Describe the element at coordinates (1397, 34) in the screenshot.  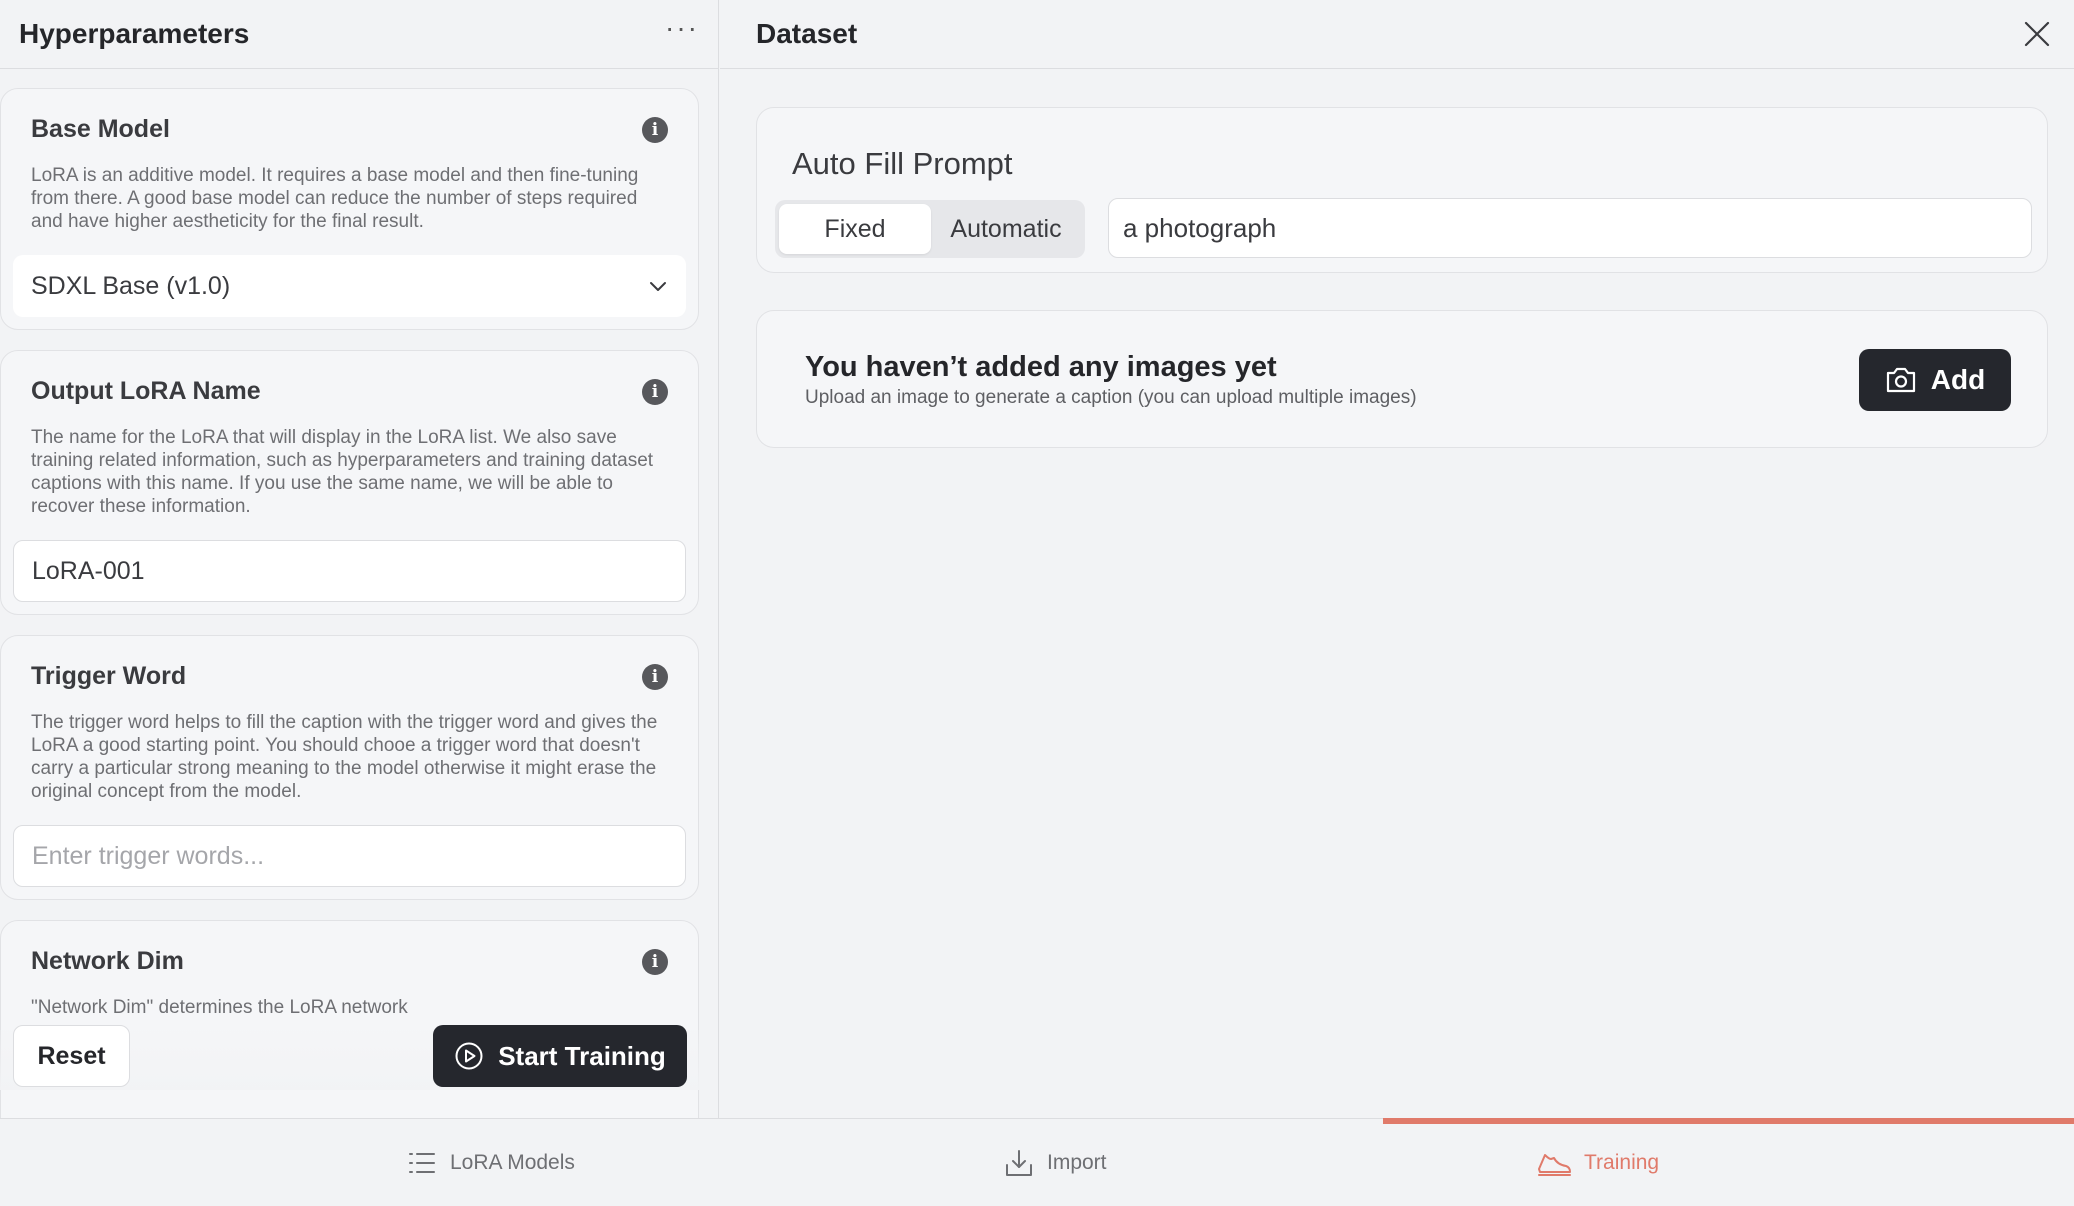
I see `dataset-header: Dataset` at that location.